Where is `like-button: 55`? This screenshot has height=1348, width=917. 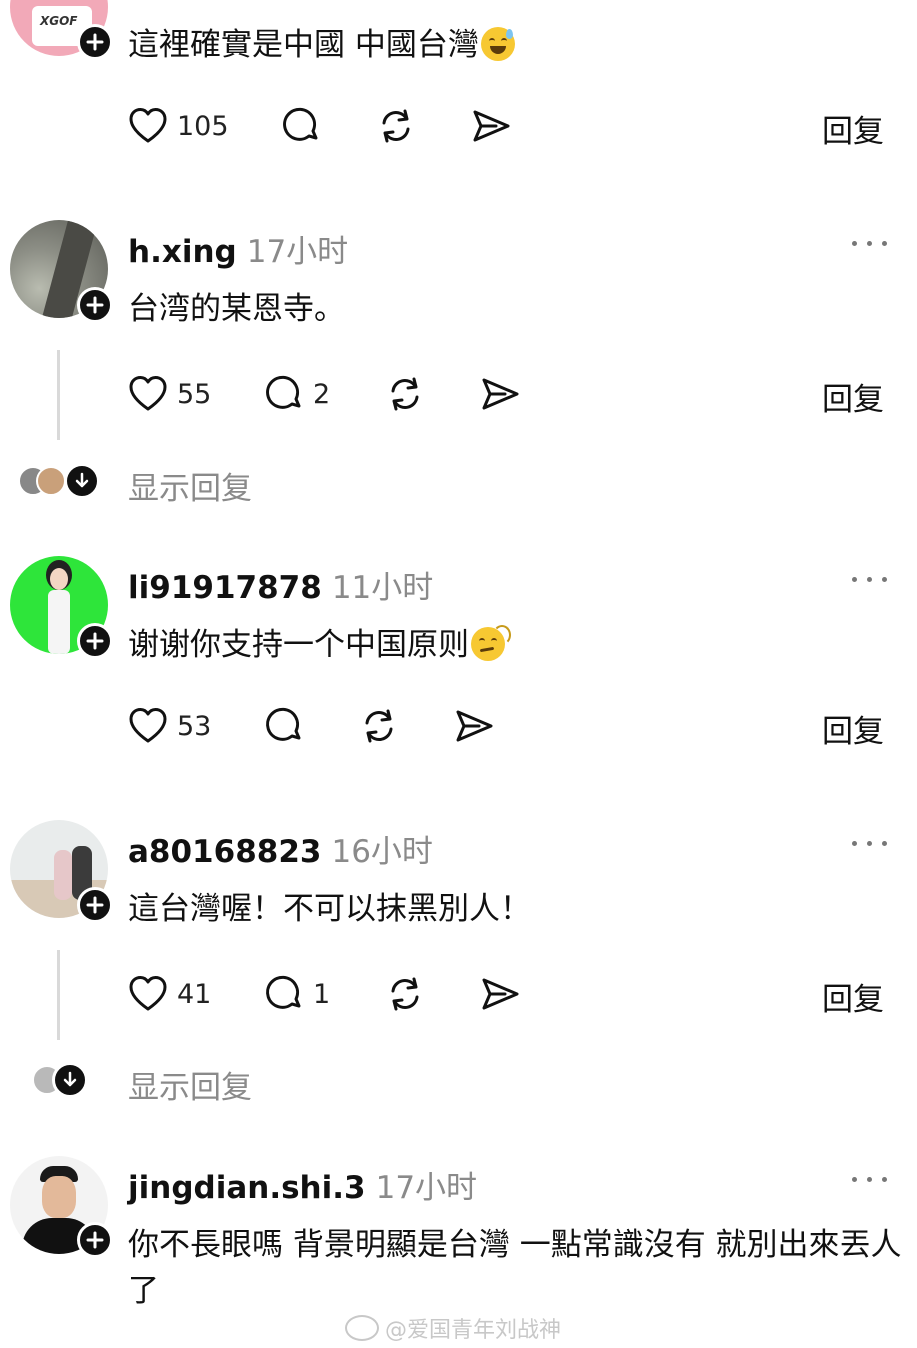 like-button: 55 is located at coordinates (169, 394).